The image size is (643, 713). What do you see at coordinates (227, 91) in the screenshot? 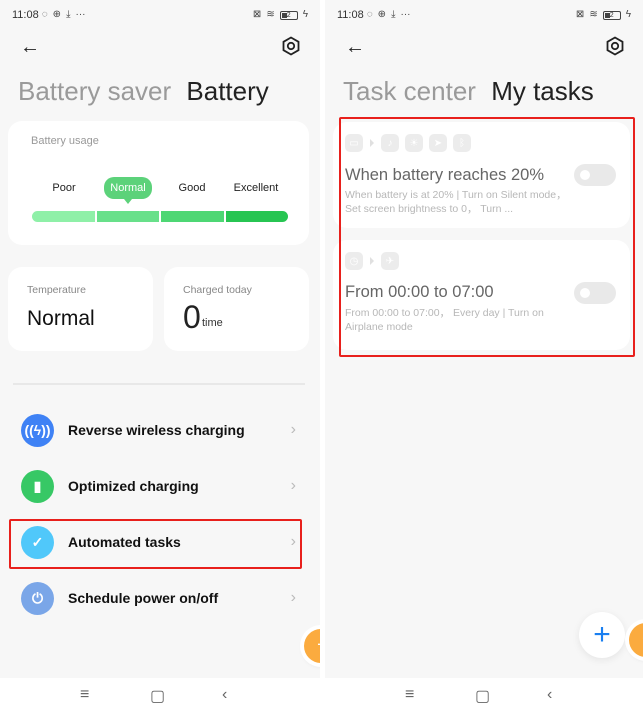
I see `tab-battery: Battery` at bounding box center [227, 91].